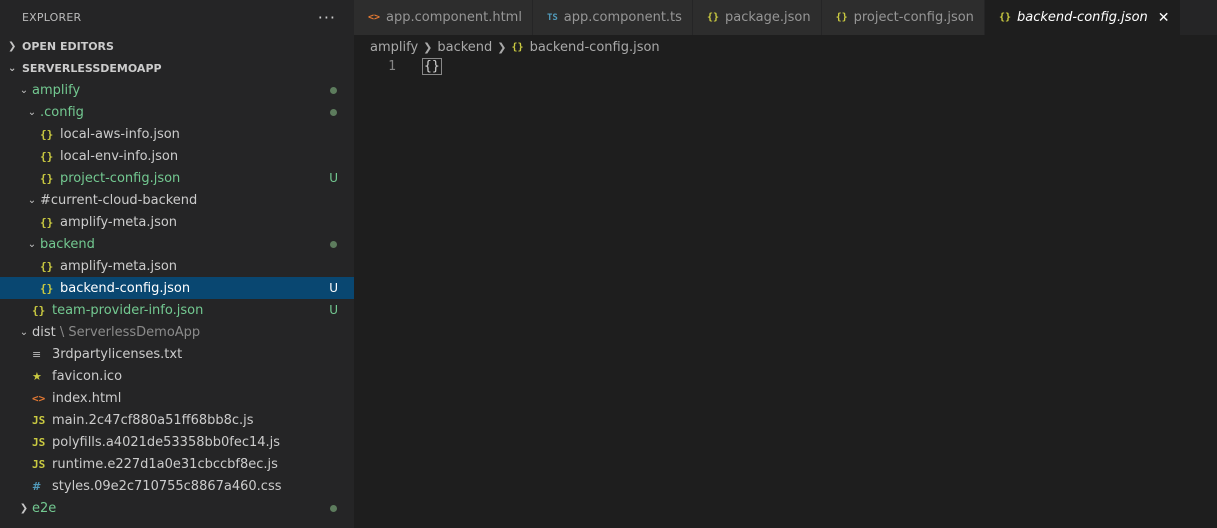  Describe the element at coordinates (767, 17) in the screenshot. I see `tab-label: package.json` at that location.